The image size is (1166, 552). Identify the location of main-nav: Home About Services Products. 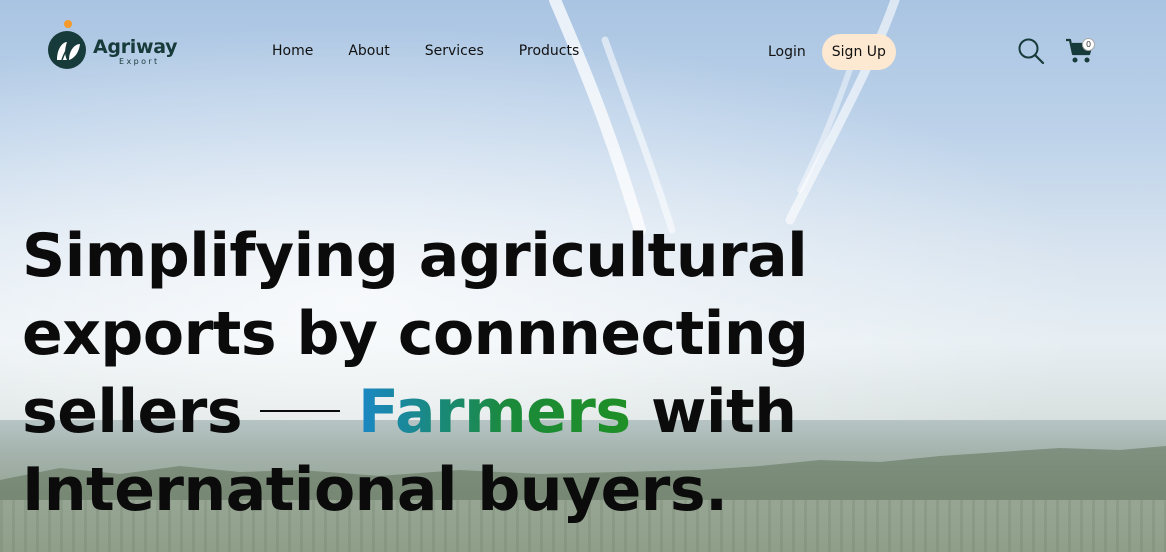
(425, 51).